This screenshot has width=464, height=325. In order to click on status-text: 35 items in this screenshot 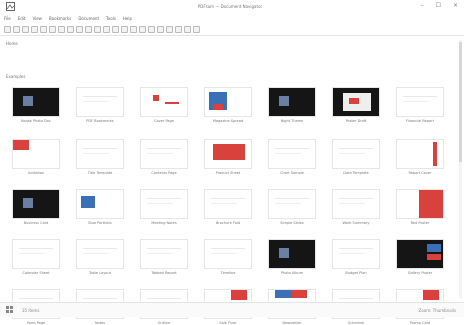, I will do `click(31, 310)`.